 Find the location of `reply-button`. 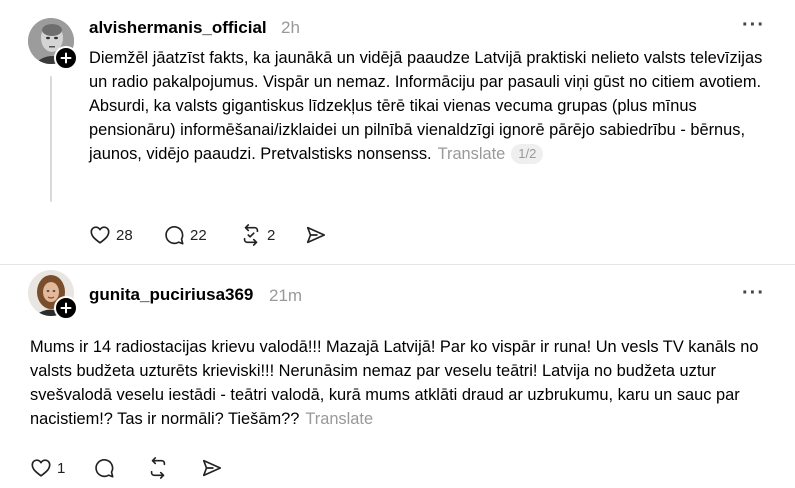

reply-button is located at coordinates (104, 468).